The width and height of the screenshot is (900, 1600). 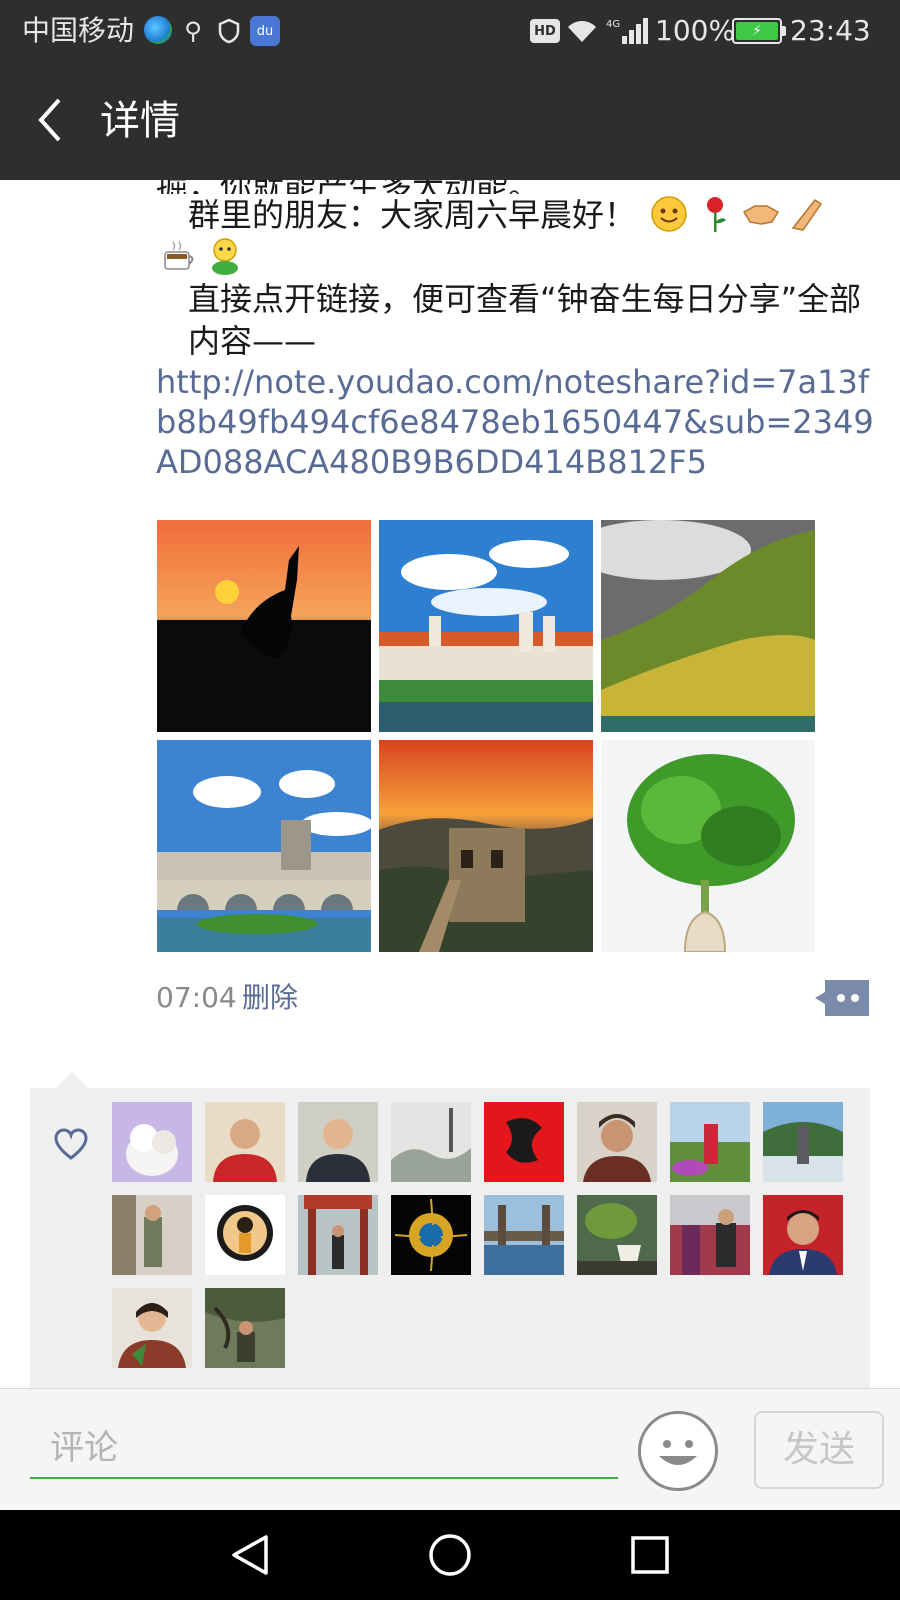 I want to click on comment-input, so click(x=324, y=1449).